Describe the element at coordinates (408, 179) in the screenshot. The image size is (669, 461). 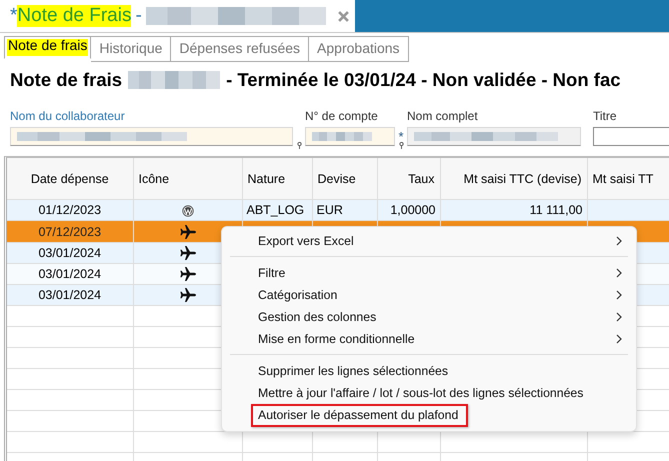
I see `column-header: Taux` at that location.